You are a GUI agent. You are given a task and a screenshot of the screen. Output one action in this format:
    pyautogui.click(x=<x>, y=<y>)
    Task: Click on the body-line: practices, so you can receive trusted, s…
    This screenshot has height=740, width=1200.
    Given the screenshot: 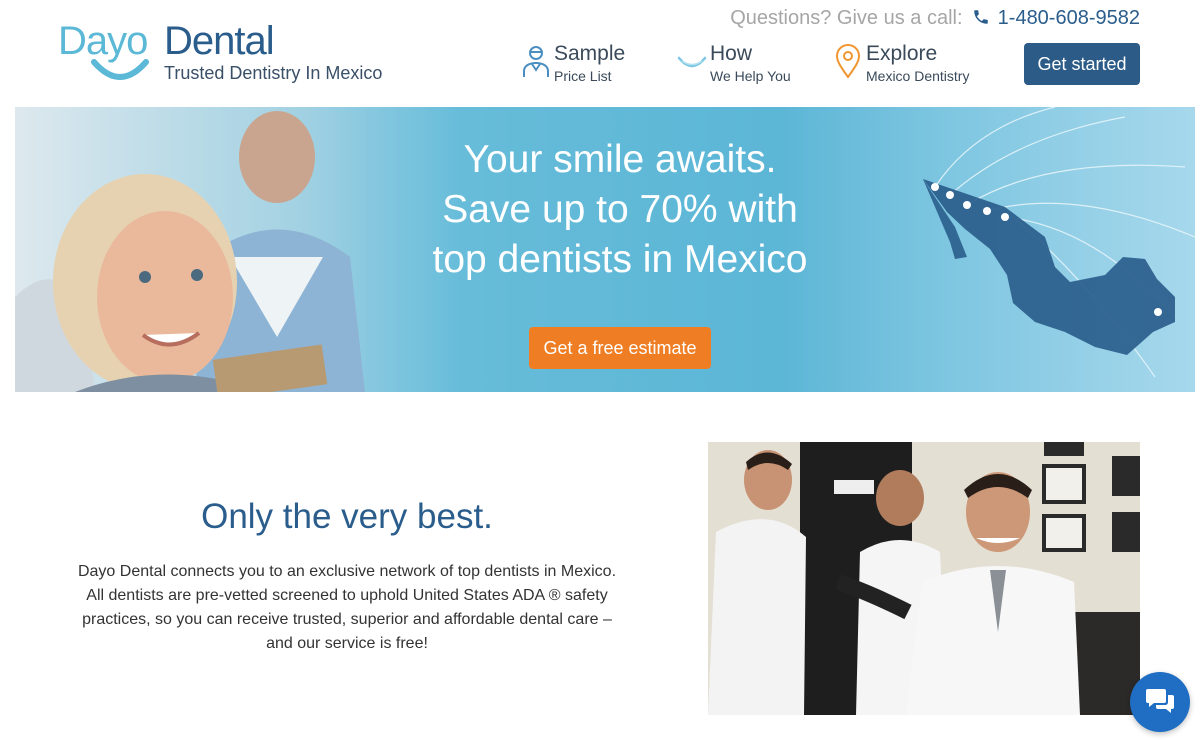 What is the action you would take?
    pyautogui.click(x=347, y=619)
    